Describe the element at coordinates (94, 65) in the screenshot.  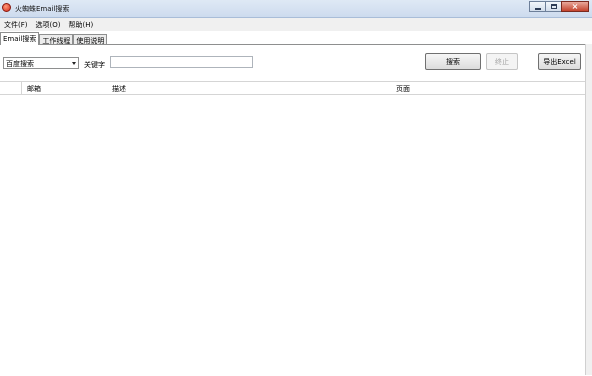
I see `keyword-label: 关键字` at that location.